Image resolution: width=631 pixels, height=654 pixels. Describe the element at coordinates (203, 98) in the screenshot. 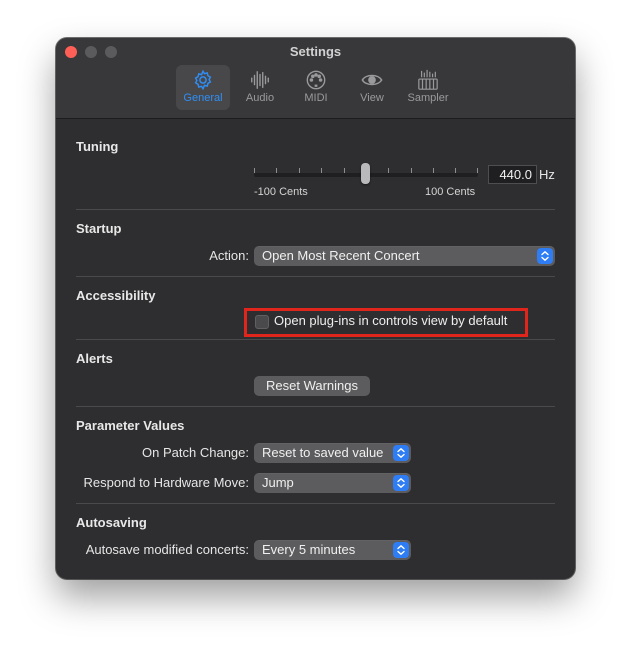

I see `tab-general-label: General` at that location.